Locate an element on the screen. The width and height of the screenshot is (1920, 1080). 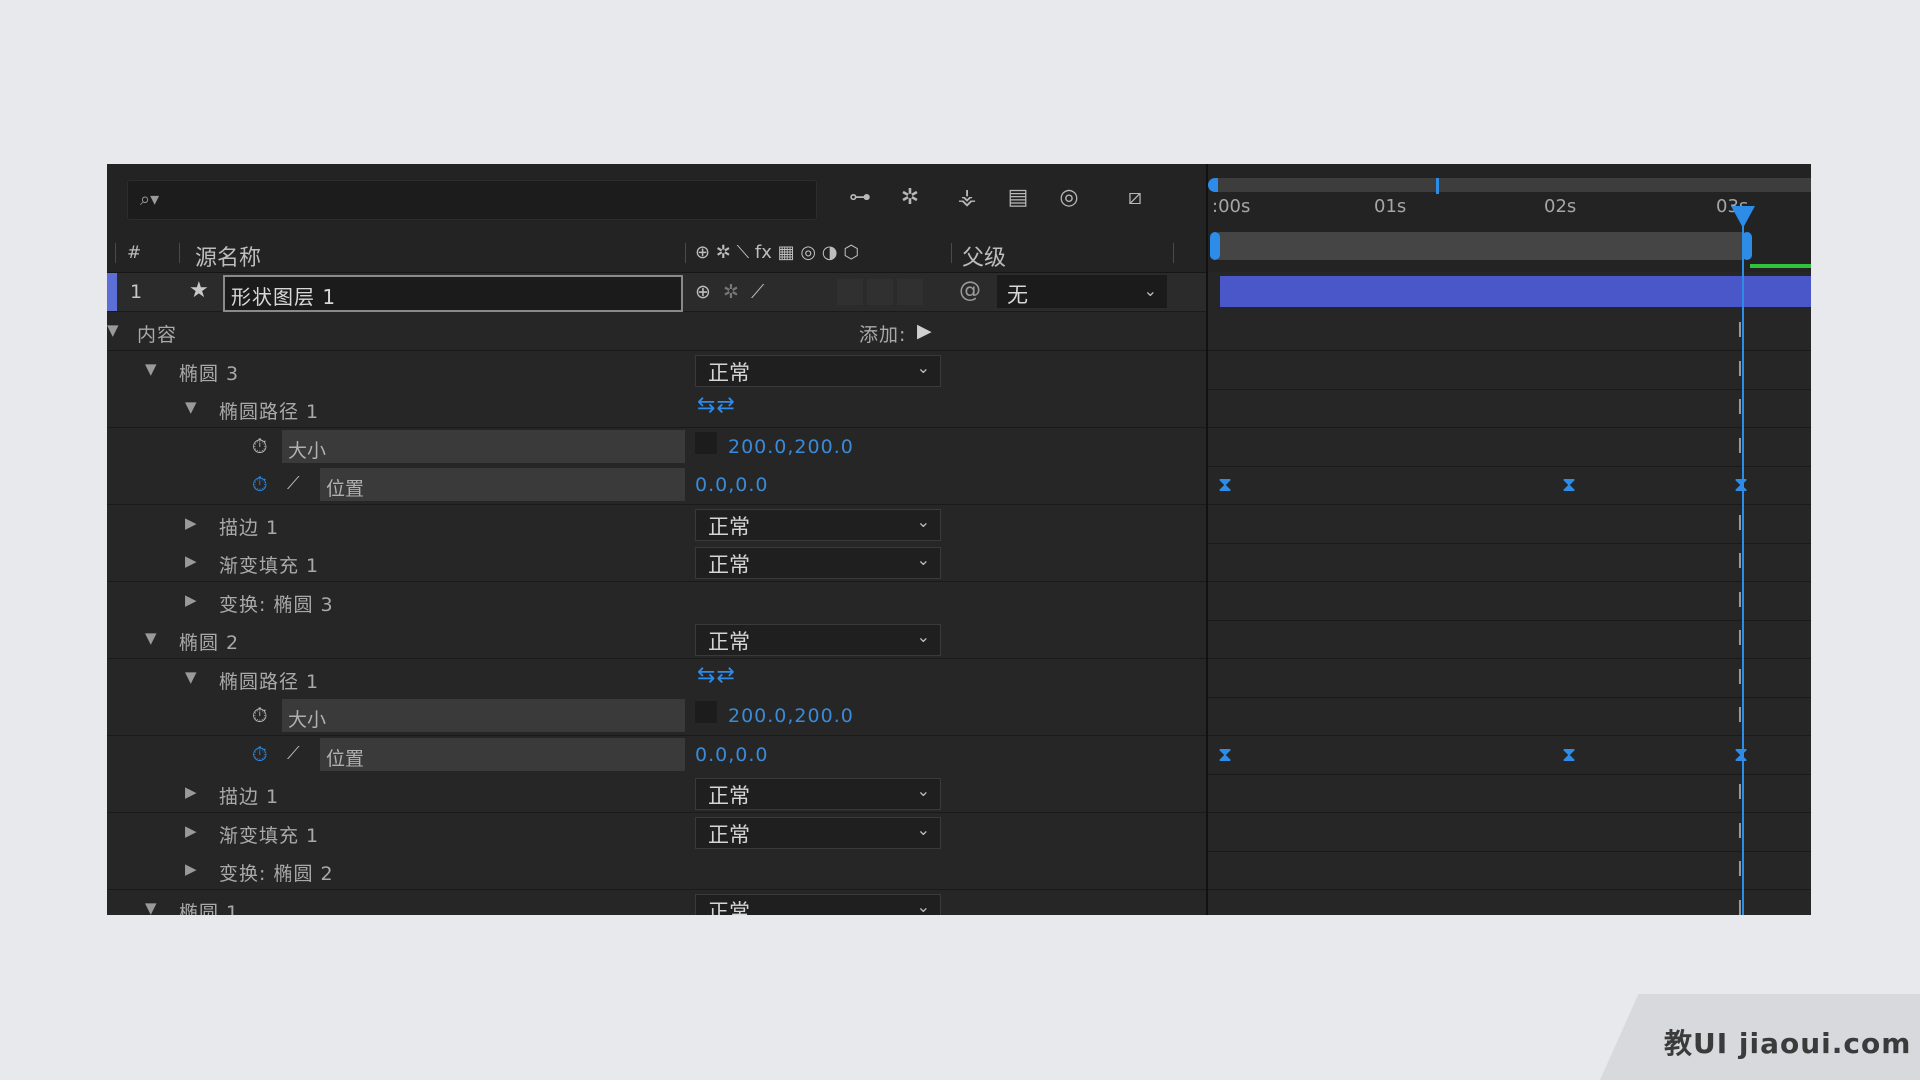
property-label: 椭圆 2 is located at coordinates (209, 643).